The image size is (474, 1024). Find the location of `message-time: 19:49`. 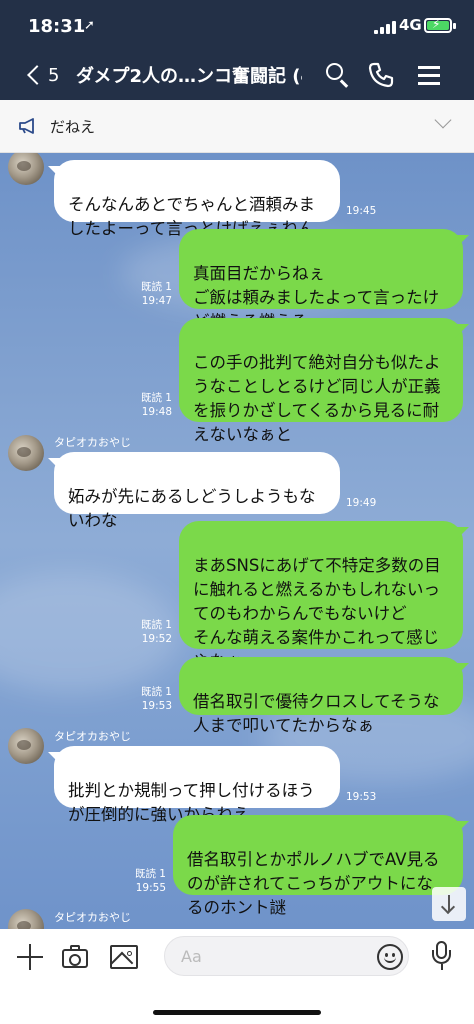

message-time: 19:49 is located at coordinates (361, 503).